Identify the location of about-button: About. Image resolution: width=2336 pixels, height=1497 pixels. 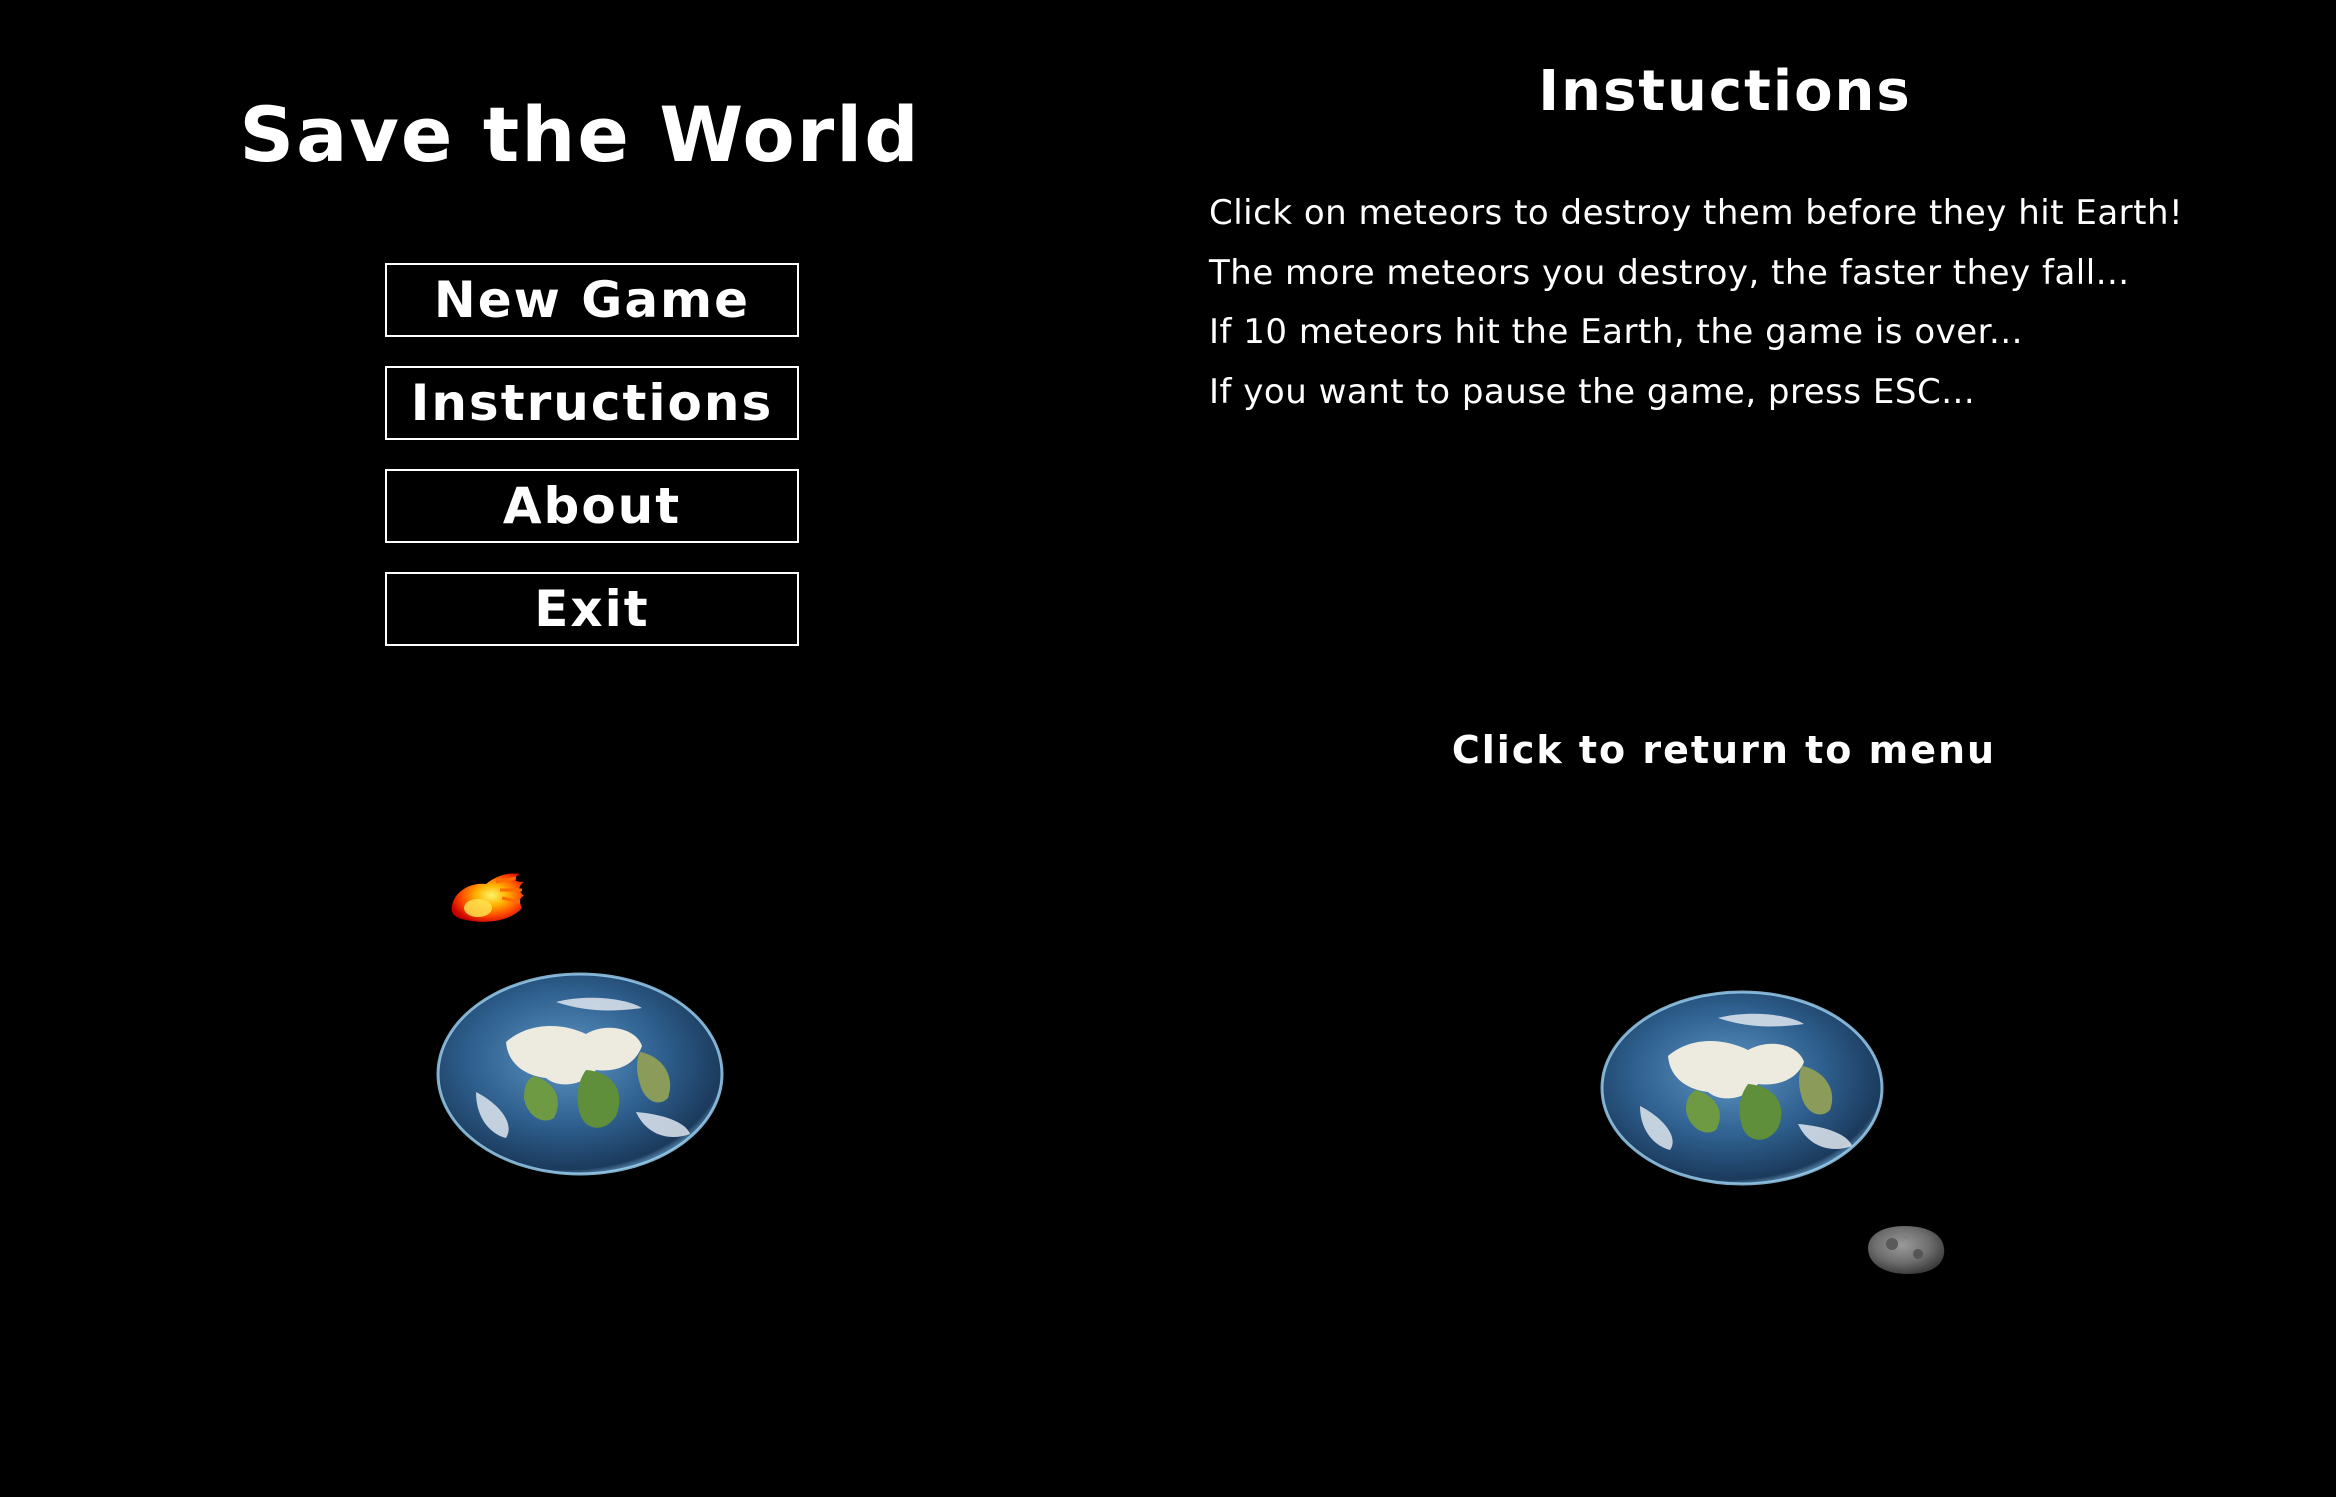
(592, 506).